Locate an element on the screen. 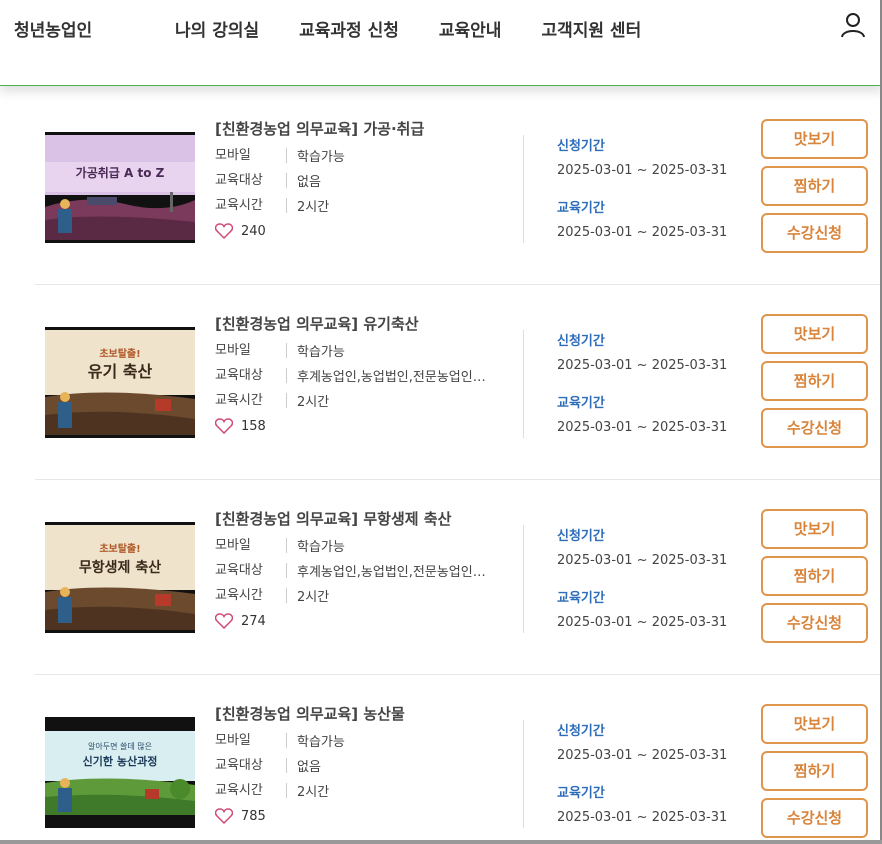 The height and width of the screenshot is (844, 882). thumbnail-caption: 유기 축산 is located at coordinates (120, 371).